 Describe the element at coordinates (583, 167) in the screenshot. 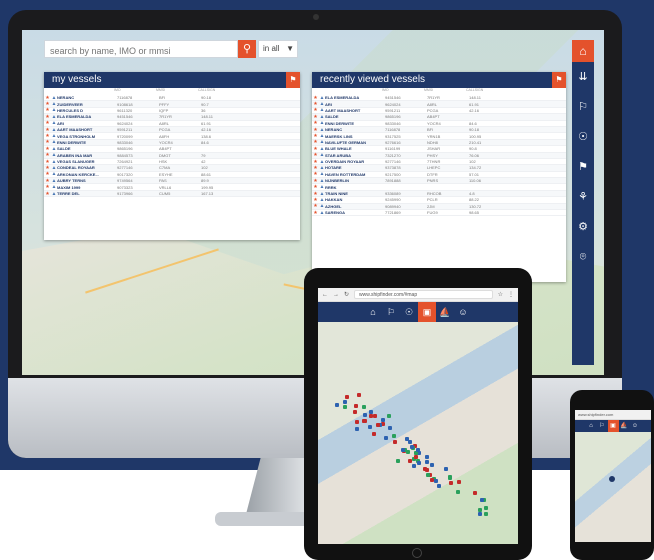

I see `shield-icon: ⚑` at that location.